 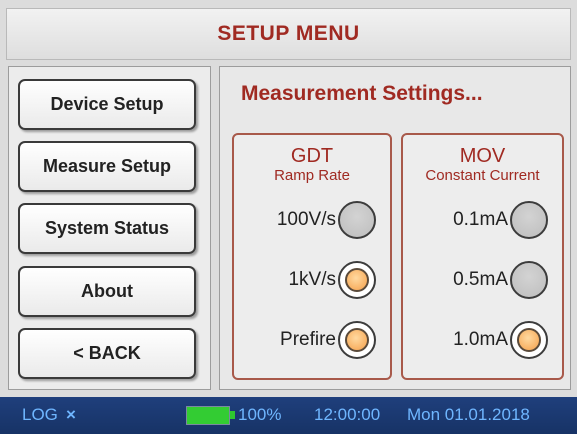 I want to click on radio-100vs, so click(x=357, y=220).